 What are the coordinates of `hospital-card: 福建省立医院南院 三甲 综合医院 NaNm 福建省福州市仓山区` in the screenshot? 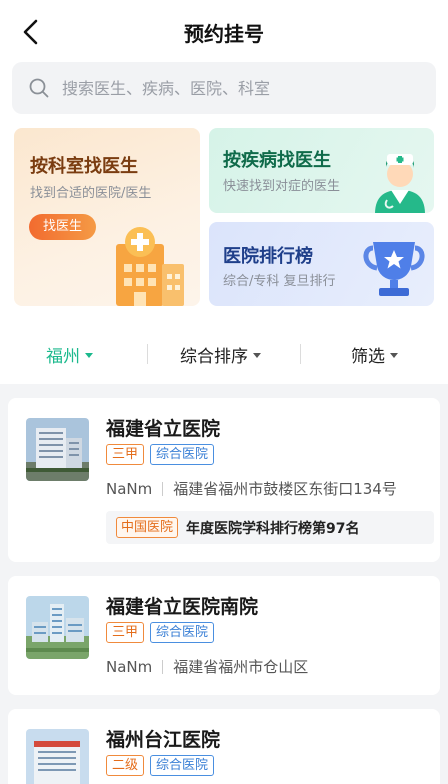 It's located at (224, 635).